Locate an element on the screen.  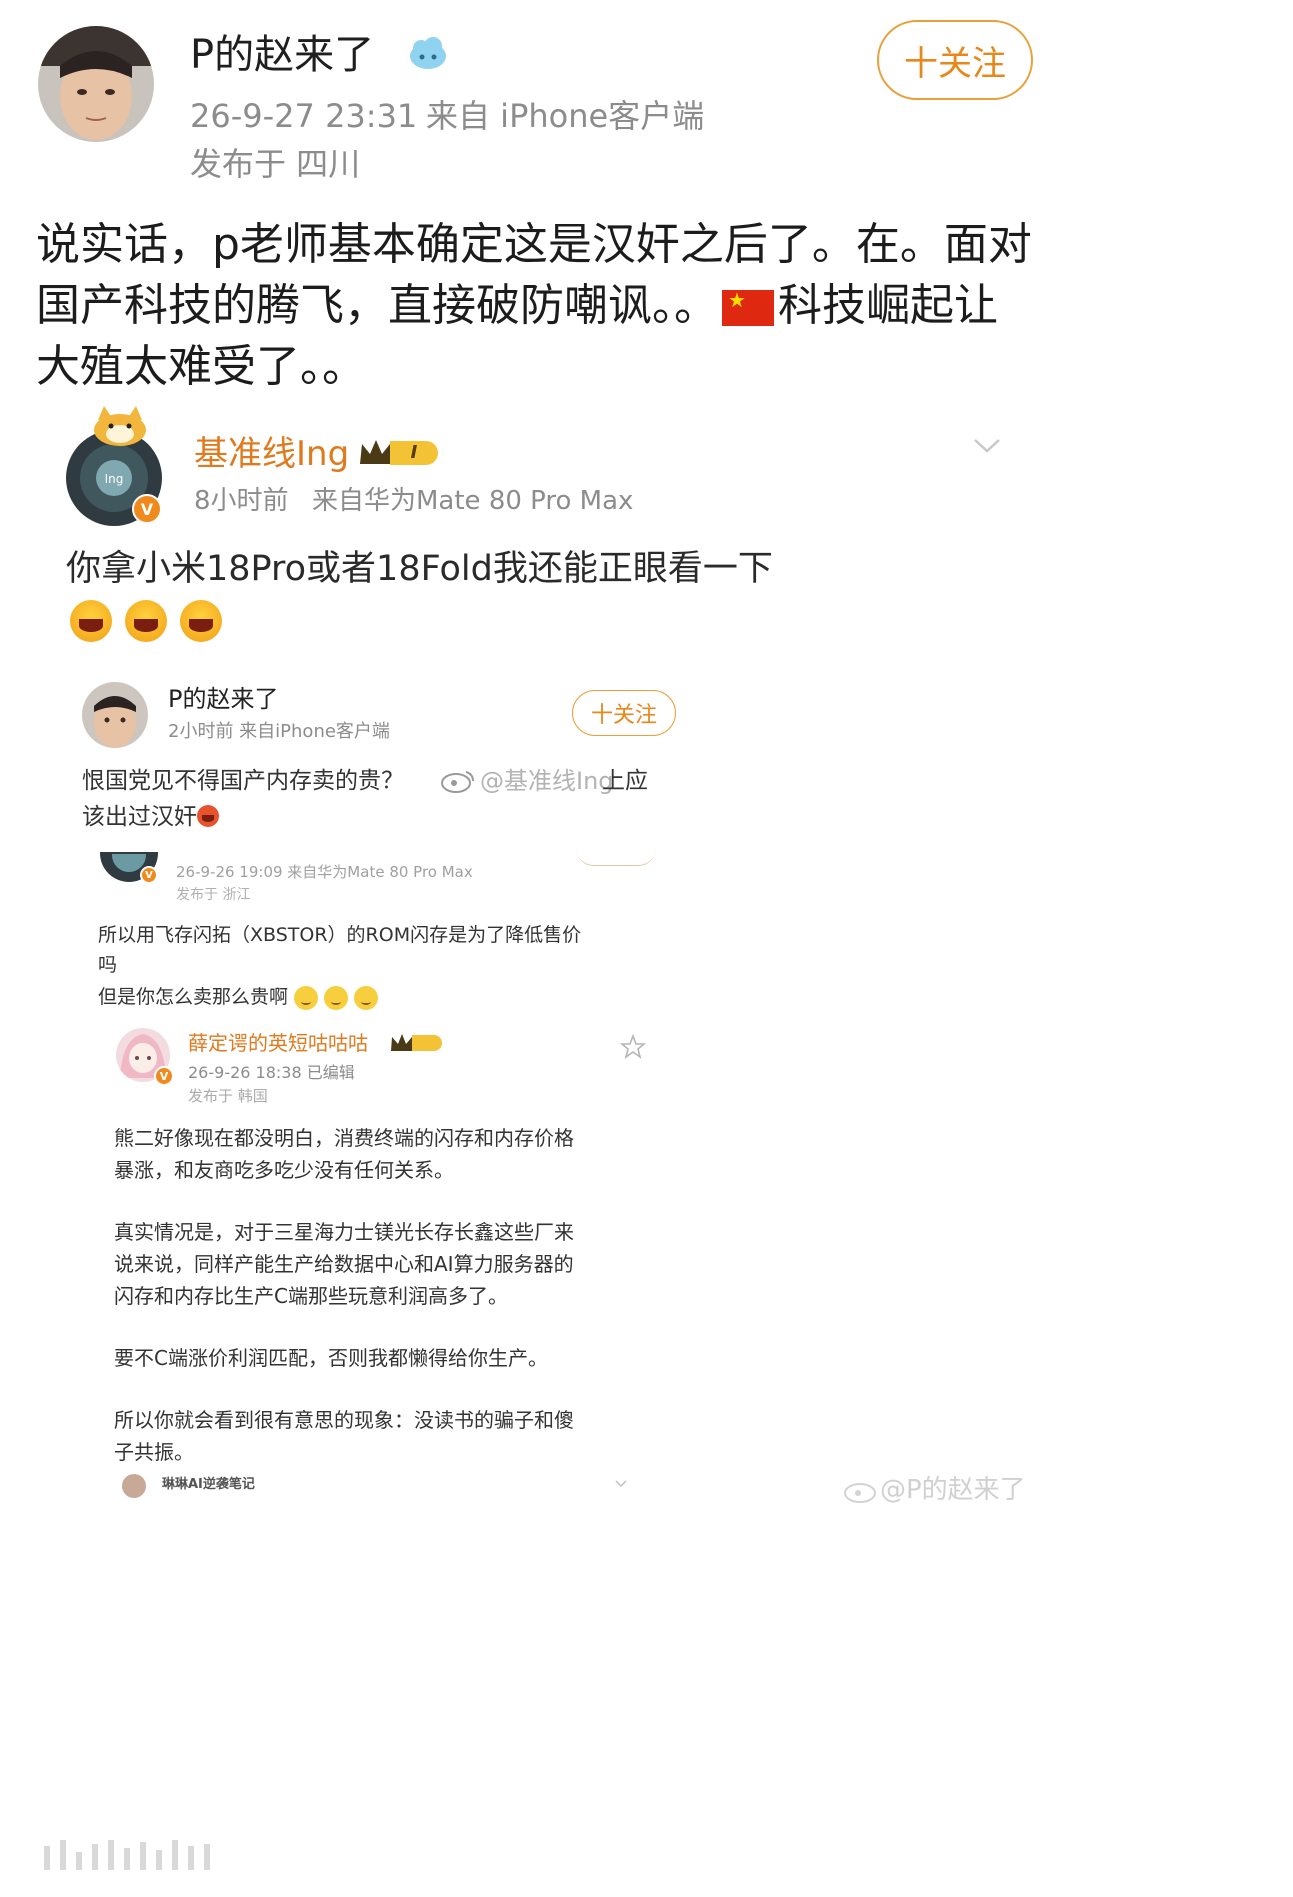
quoted-author-name: 基准线Ing is located at coordinates (271, 454).